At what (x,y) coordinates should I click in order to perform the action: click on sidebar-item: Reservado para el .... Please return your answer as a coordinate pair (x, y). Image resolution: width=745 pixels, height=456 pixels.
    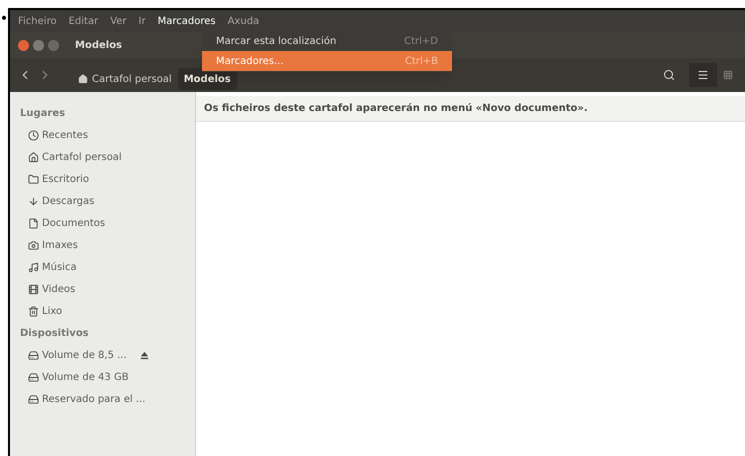
    Looking at the image, I should click on (102, 399).